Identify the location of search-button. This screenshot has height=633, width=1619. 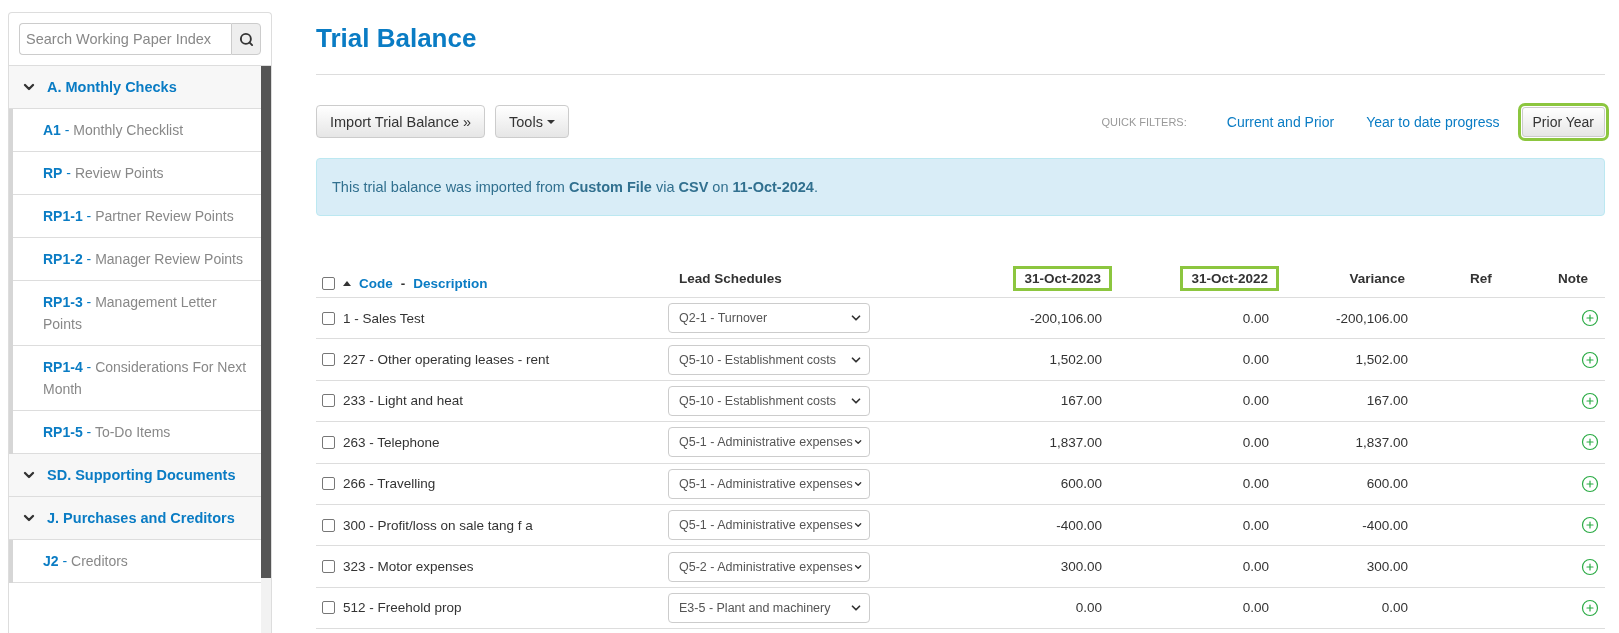
(246, 39).